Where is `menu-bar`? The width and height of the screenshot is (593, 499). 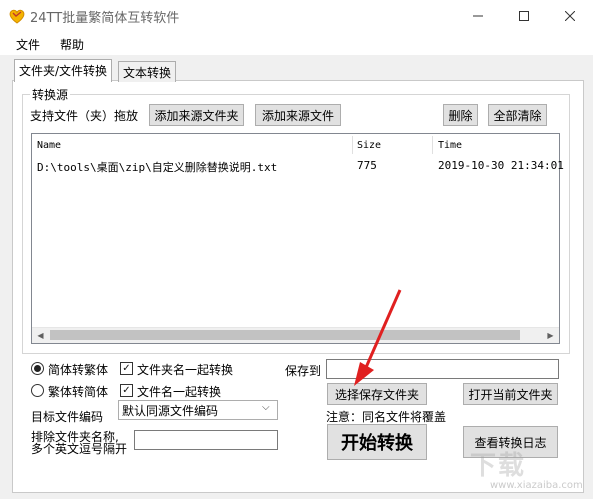 menu-bar is located at coordinates (296, 43).